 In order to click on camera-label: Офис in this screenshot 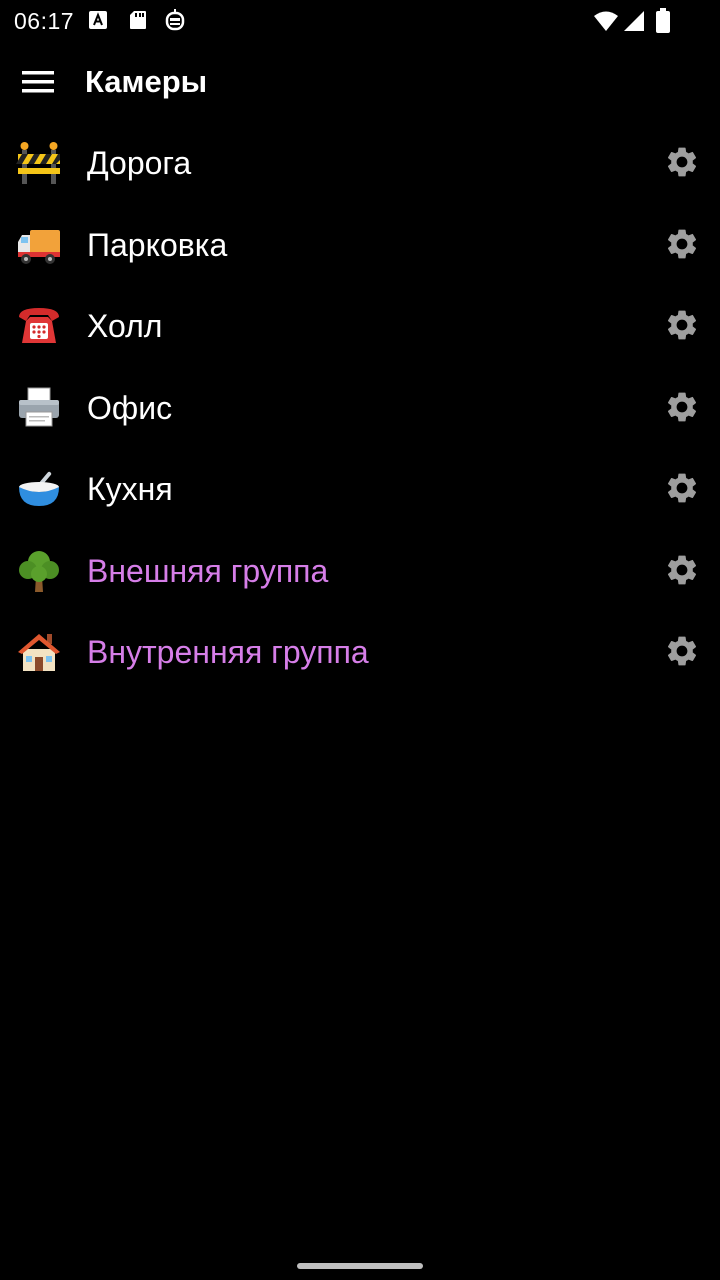, I will do `click(130, 407)`.